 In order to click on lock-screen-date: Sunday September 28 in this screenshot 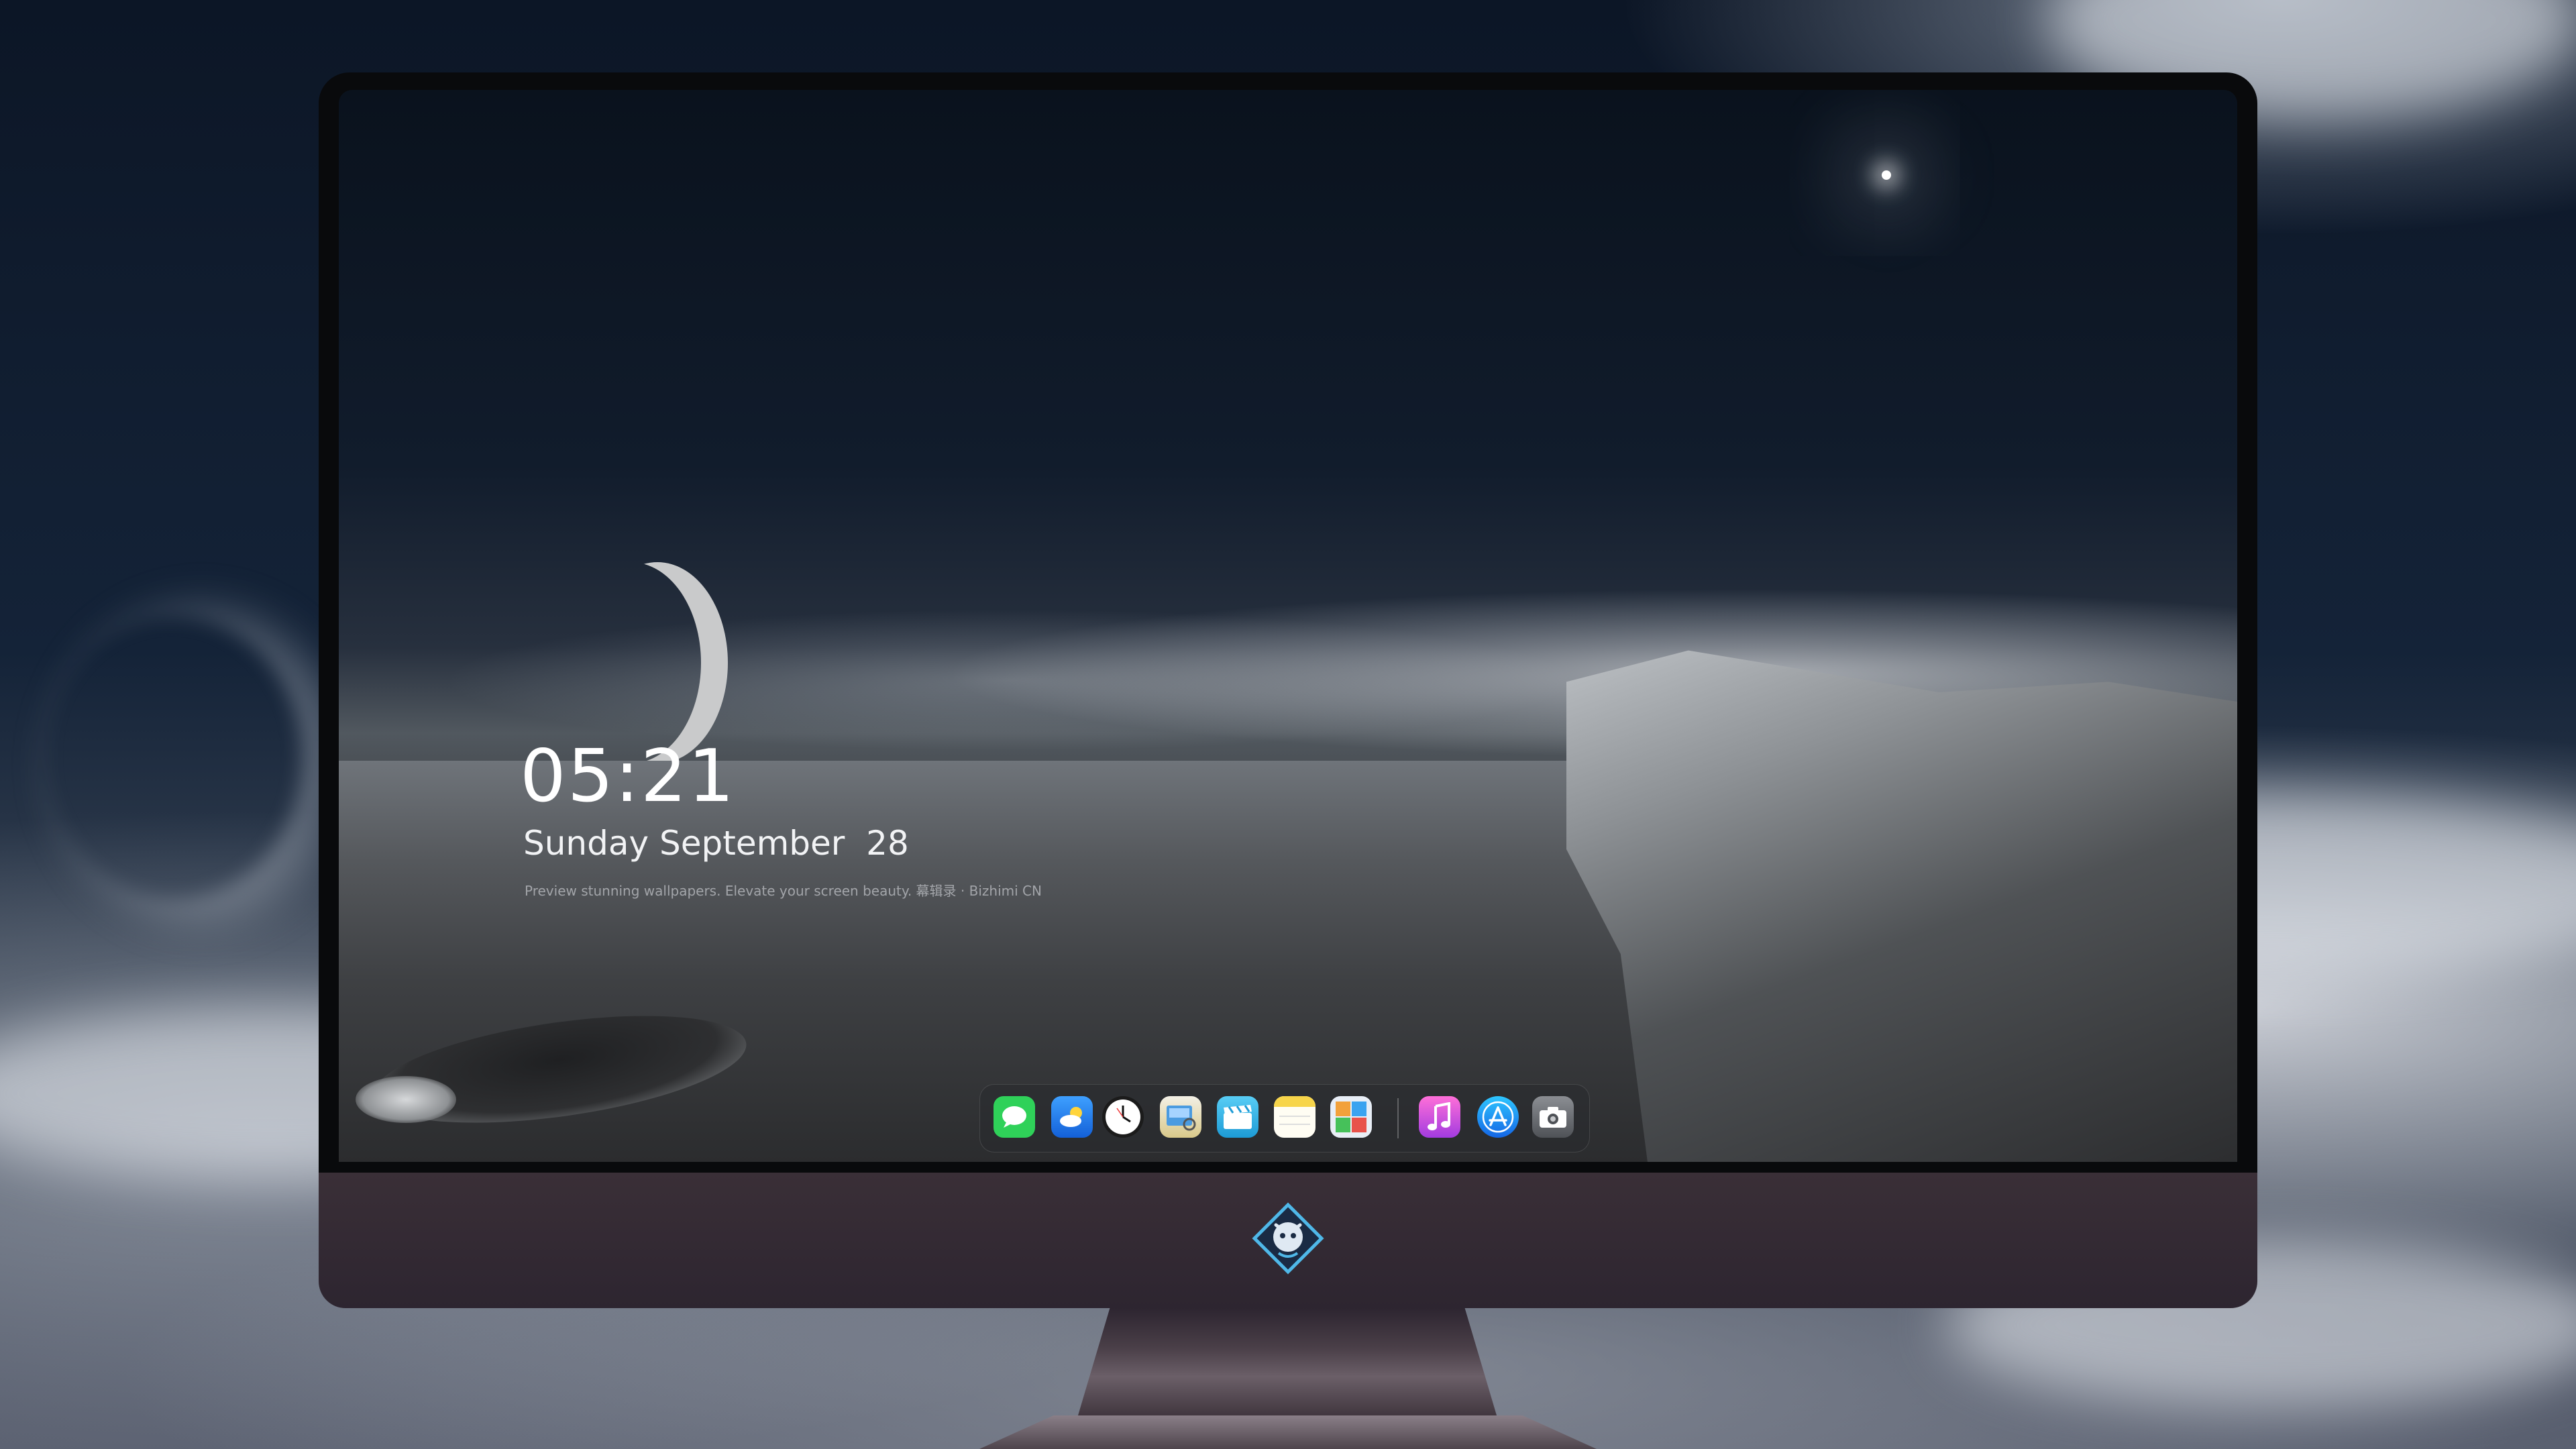, I will do `click(716, 843)`.